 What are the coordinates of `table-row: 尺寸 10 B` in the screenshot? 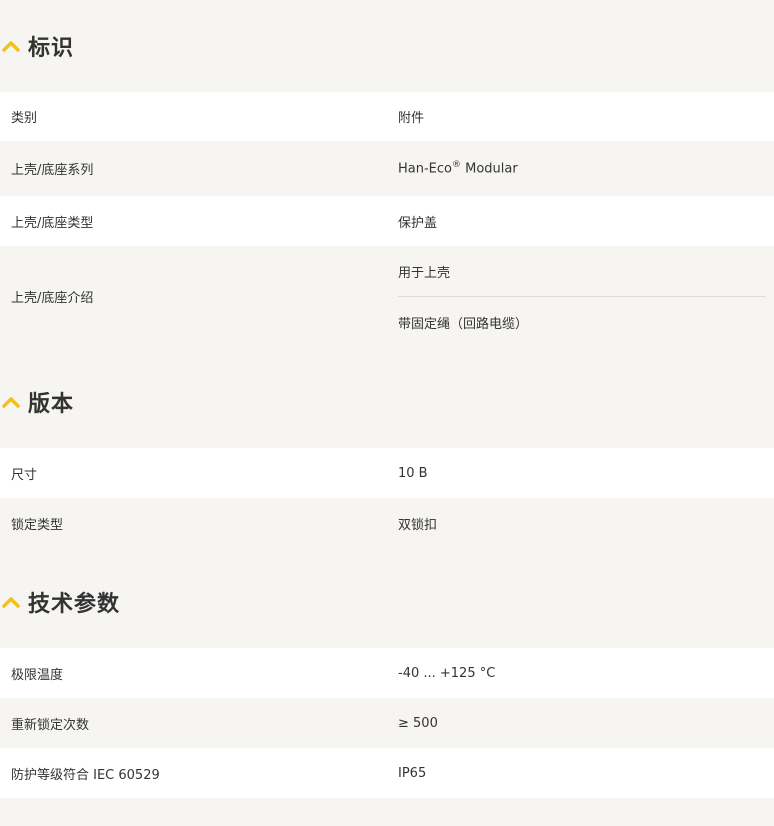 It's located at (387, 473).